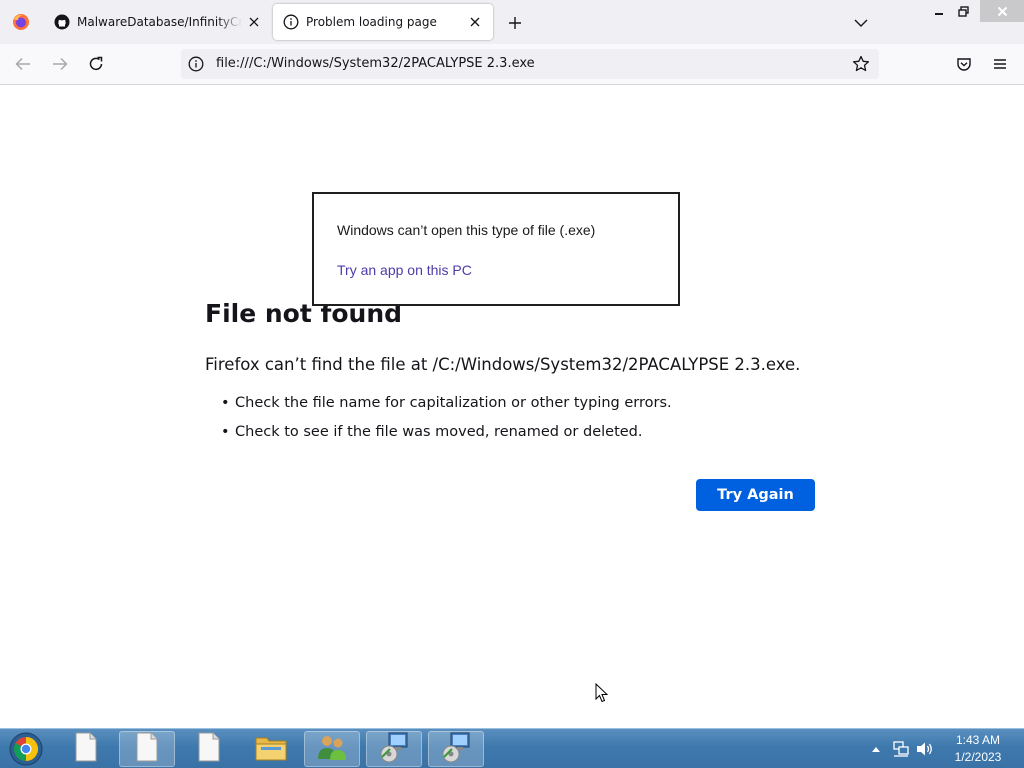 This screenshot has width=1024, height=768. Describe the element at coordinates (1002, 11) in the screenshot. I see `close-window-icon` at that location.